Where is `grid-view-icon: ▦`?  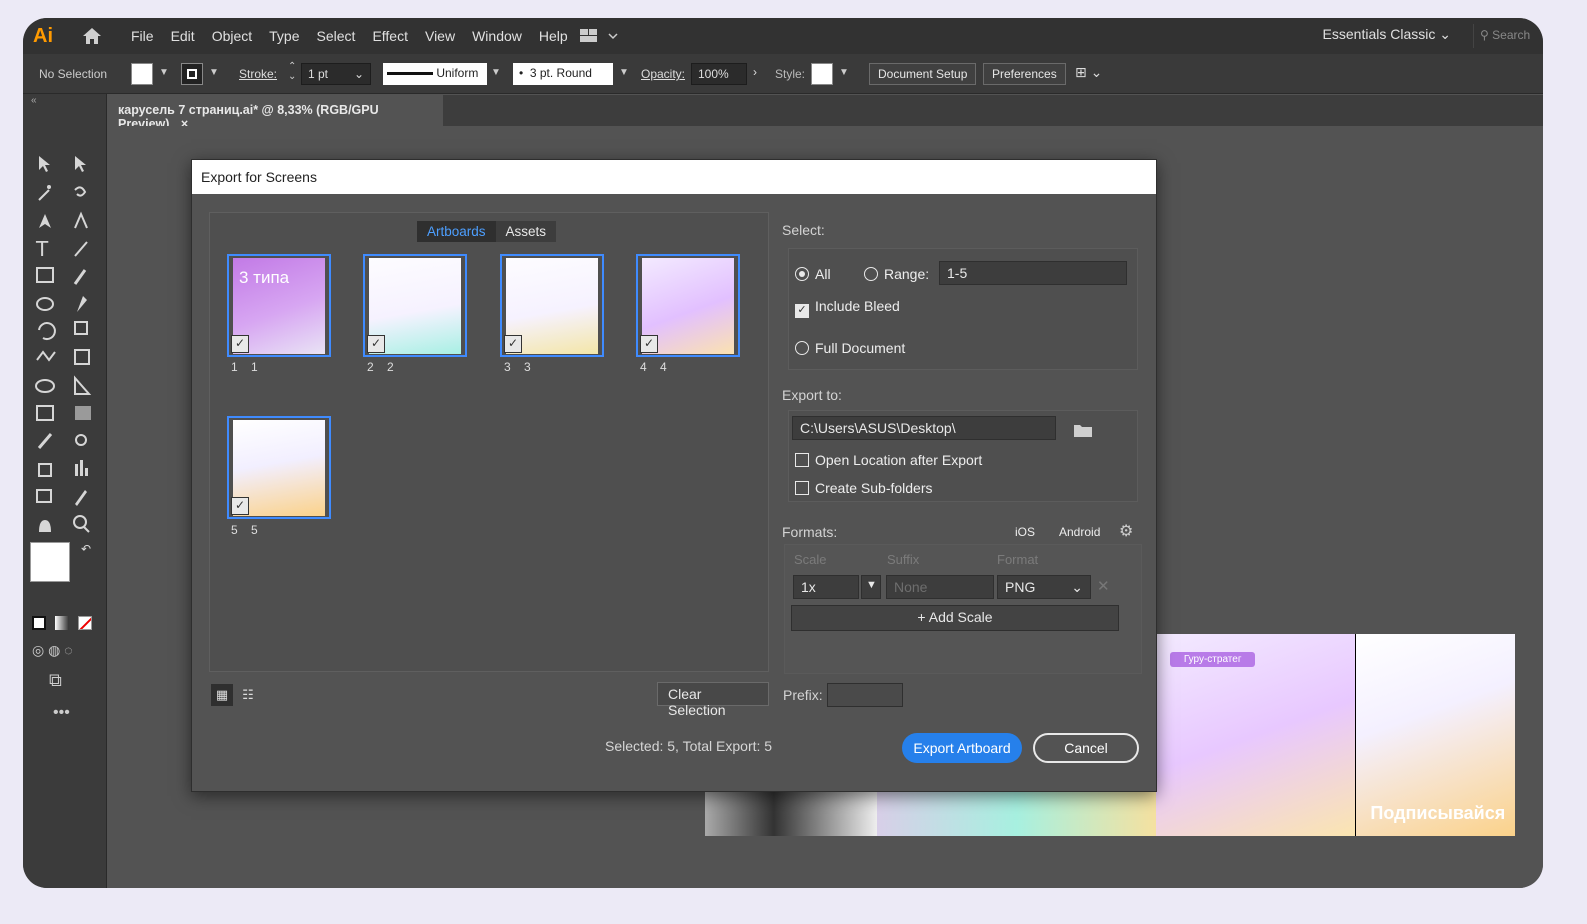
grid-view-icon: ▦ is located at coordinates (222, 695).